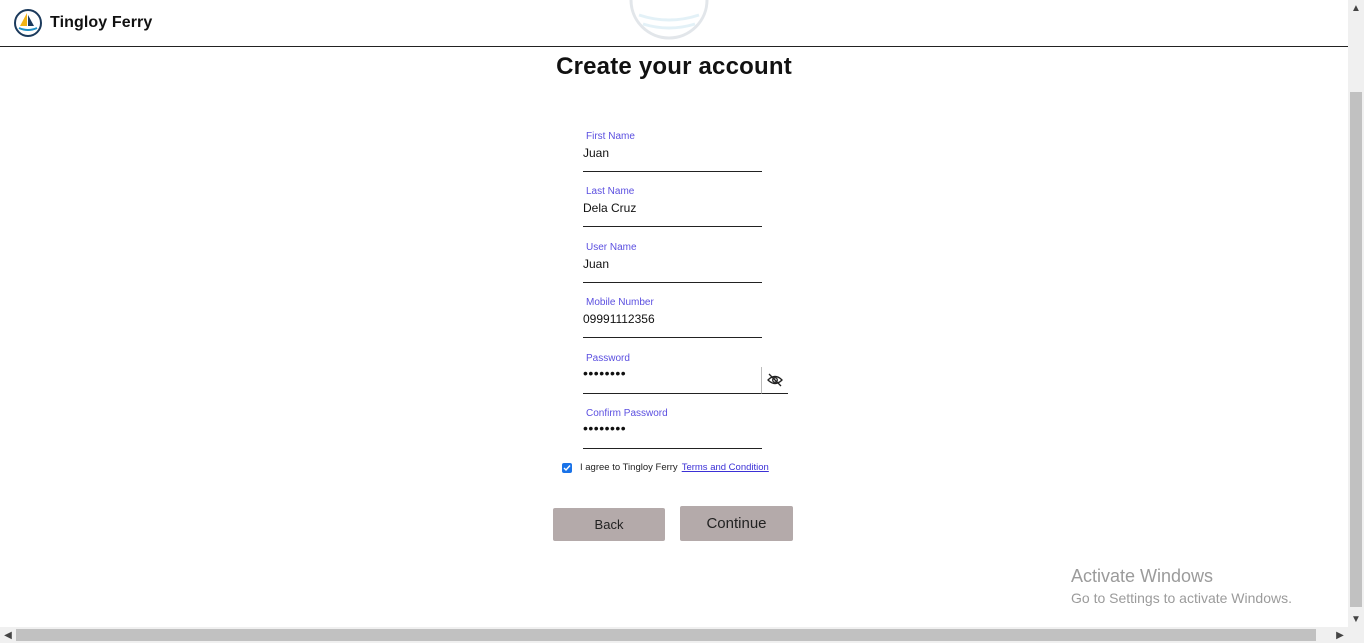 The width and height of the screenshot is (1364, 643). I want to click on terms-text: I agree to Tingloy Ferry, so click(629, 467).